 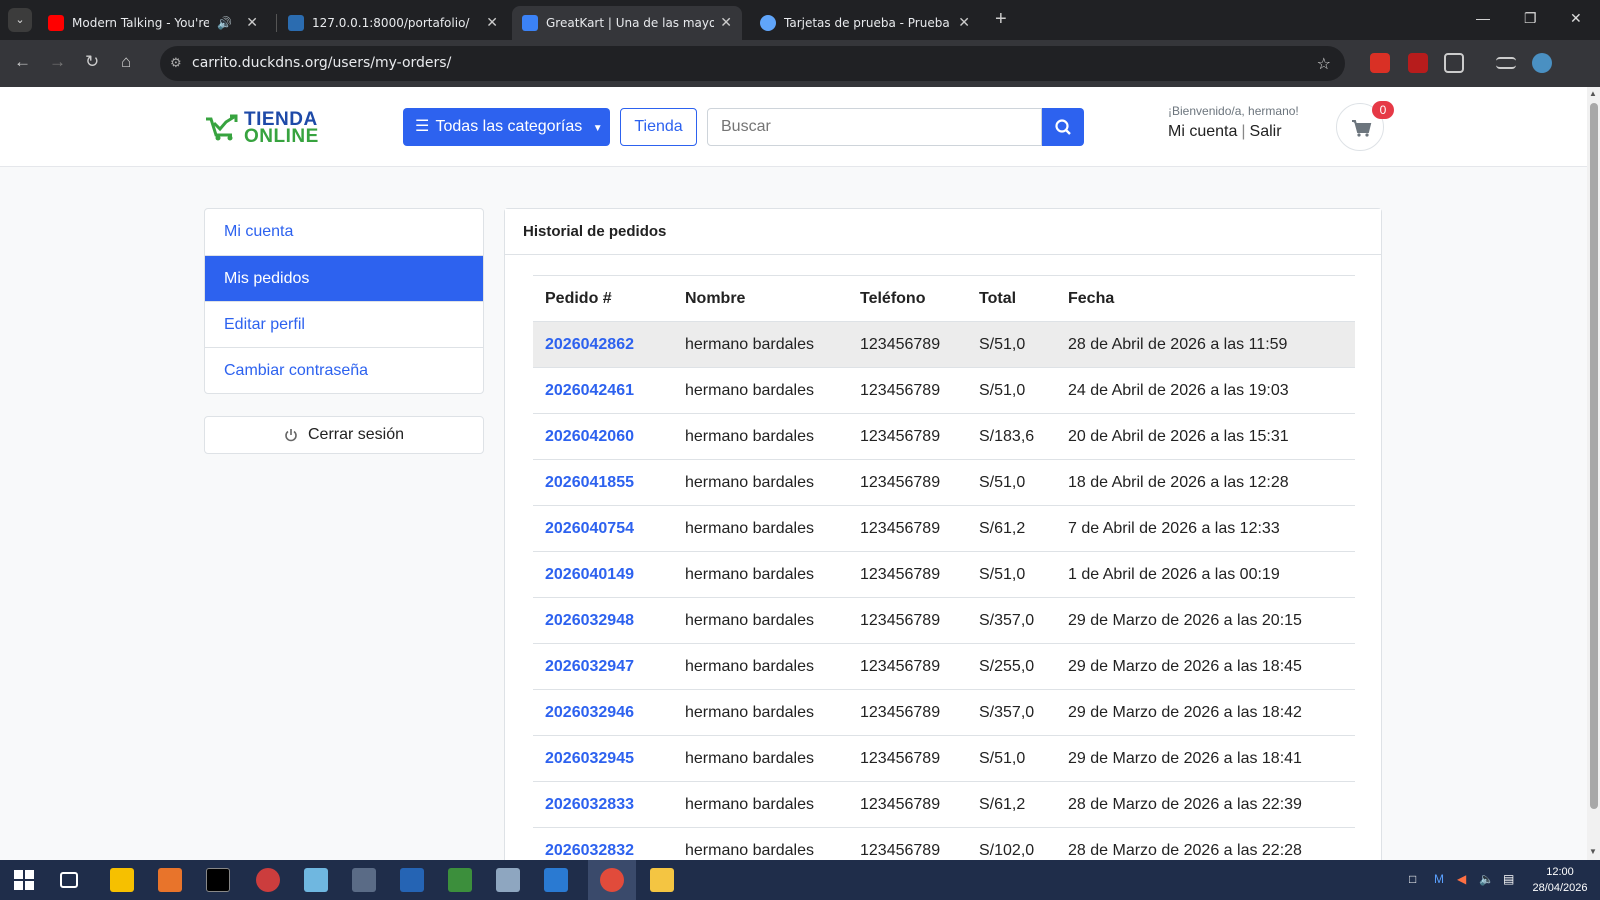 What do you see at coordinates (356, 434) in the screenshot?
I see `logout-label: Cerrar sesión` at bounding box center [356, 434].